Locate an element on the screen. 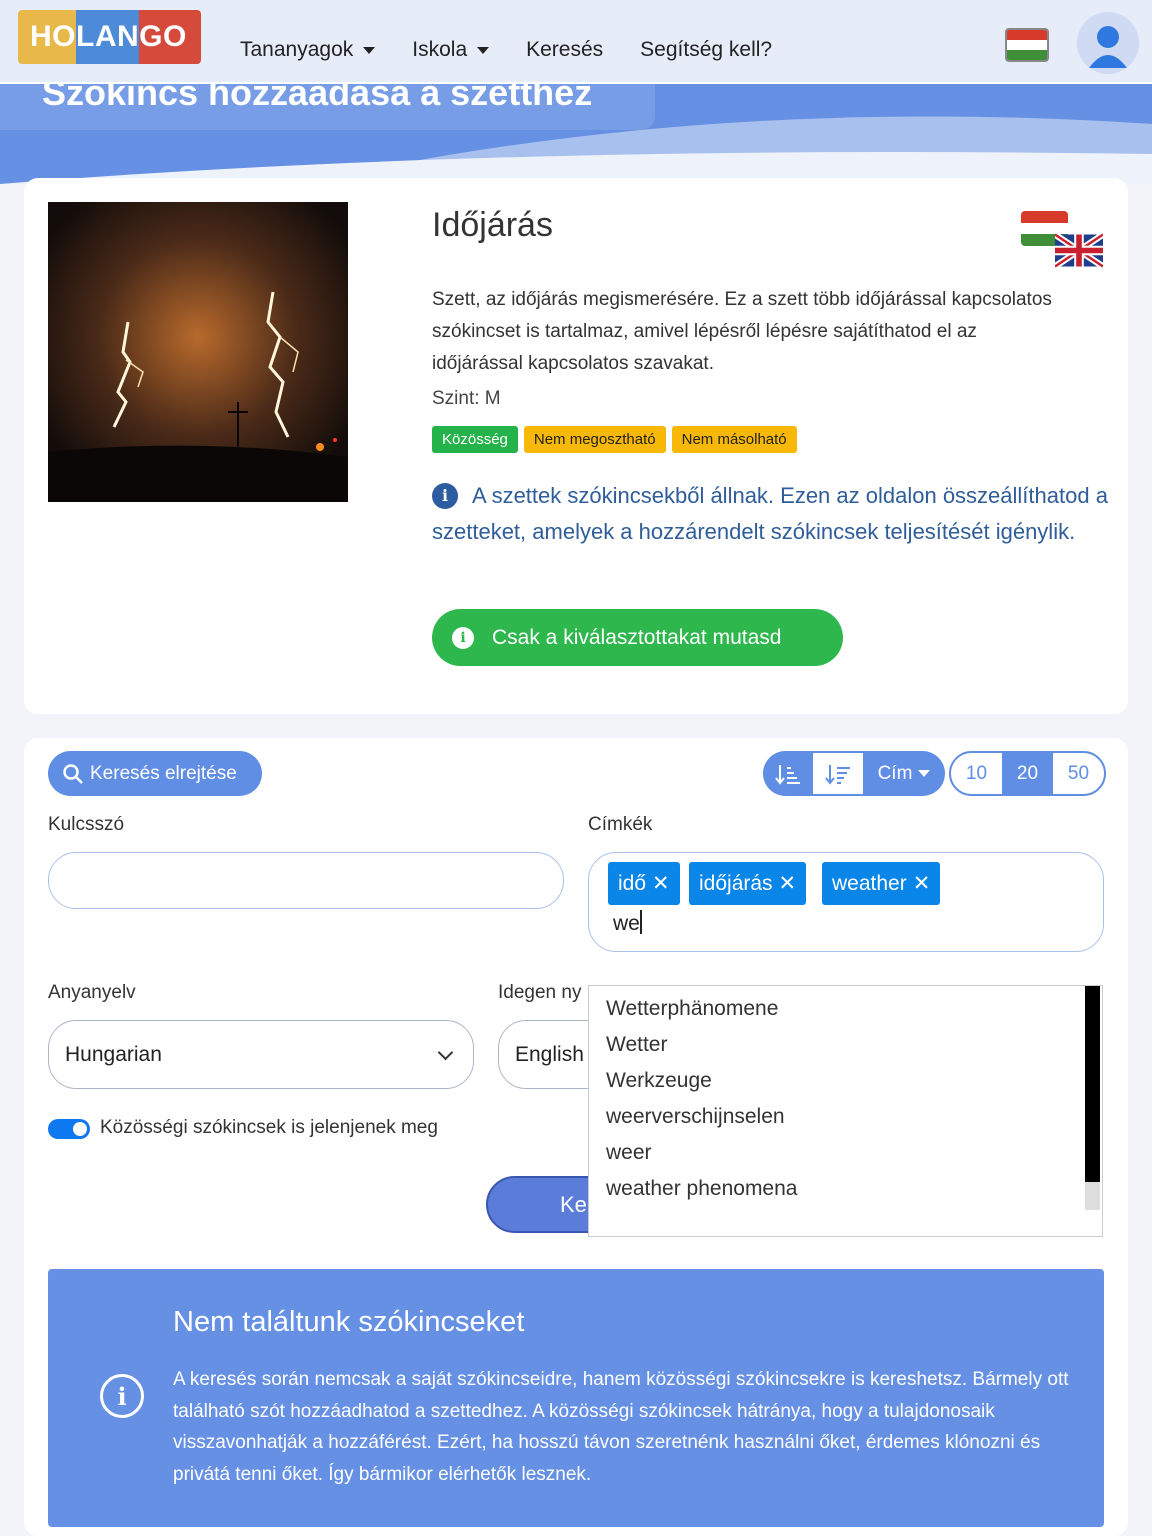 The width and height of the screenshot is (1152, 1536). badge-not-shareable: Nem megosztható is located at coordinates (594, 439).